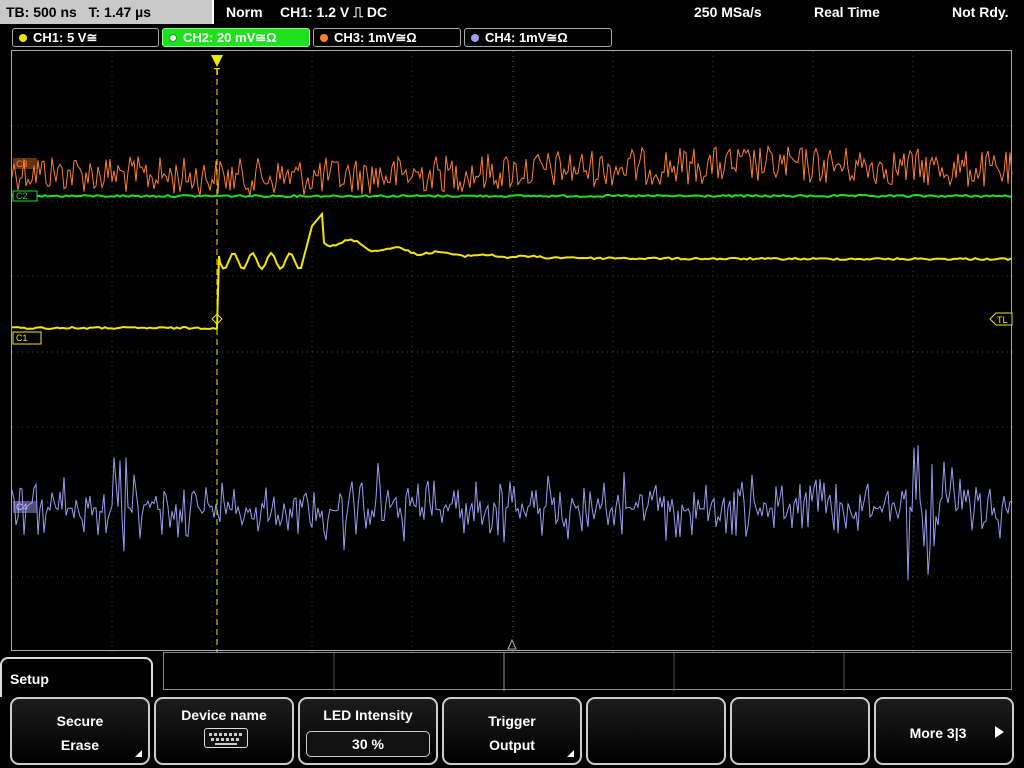  Describe the element at coordinates (80, 721) in the screenshot. I see `softkey-1-line1: Secure` at that location.